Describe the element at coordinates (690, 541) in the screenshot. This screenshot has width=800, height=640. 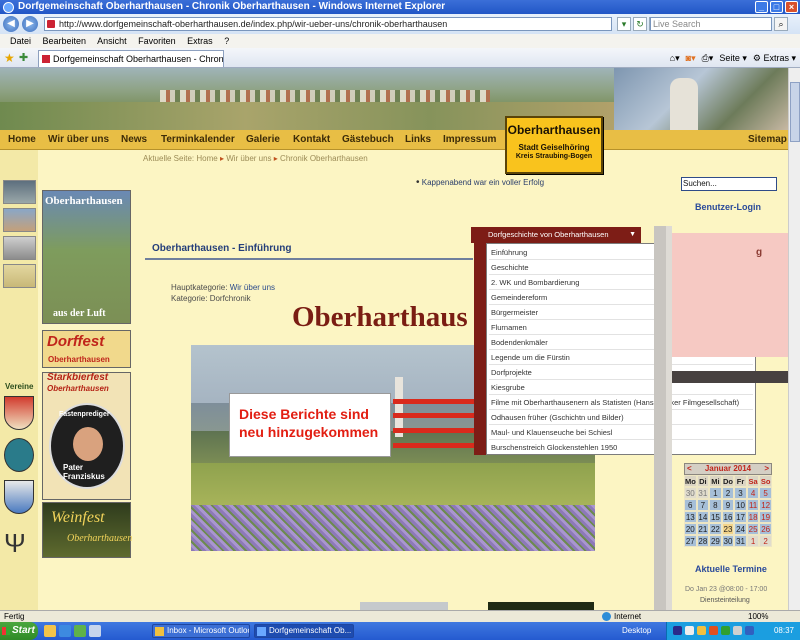
I see `calendar-day: 27` at that location.